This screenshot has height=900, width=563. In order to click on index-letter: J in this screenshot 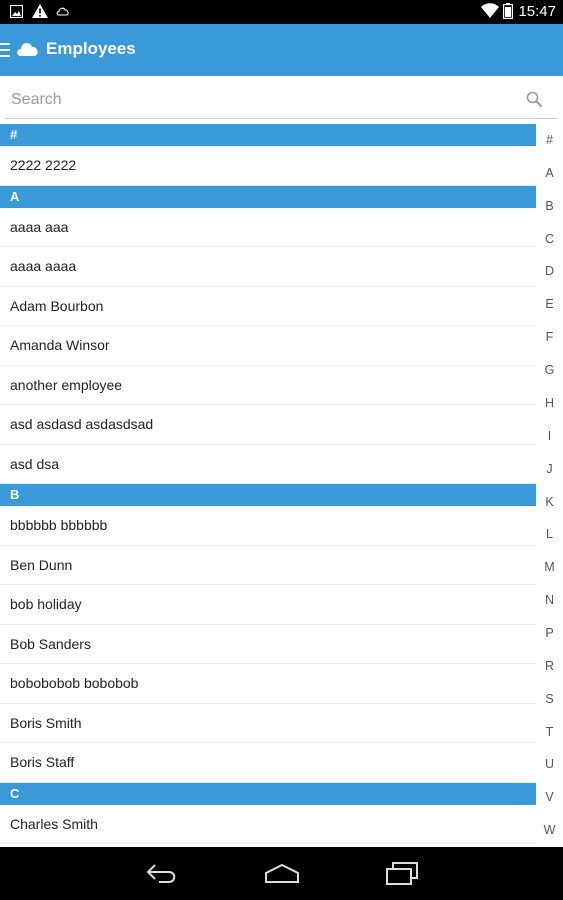, I will do `click(549, 469)`.